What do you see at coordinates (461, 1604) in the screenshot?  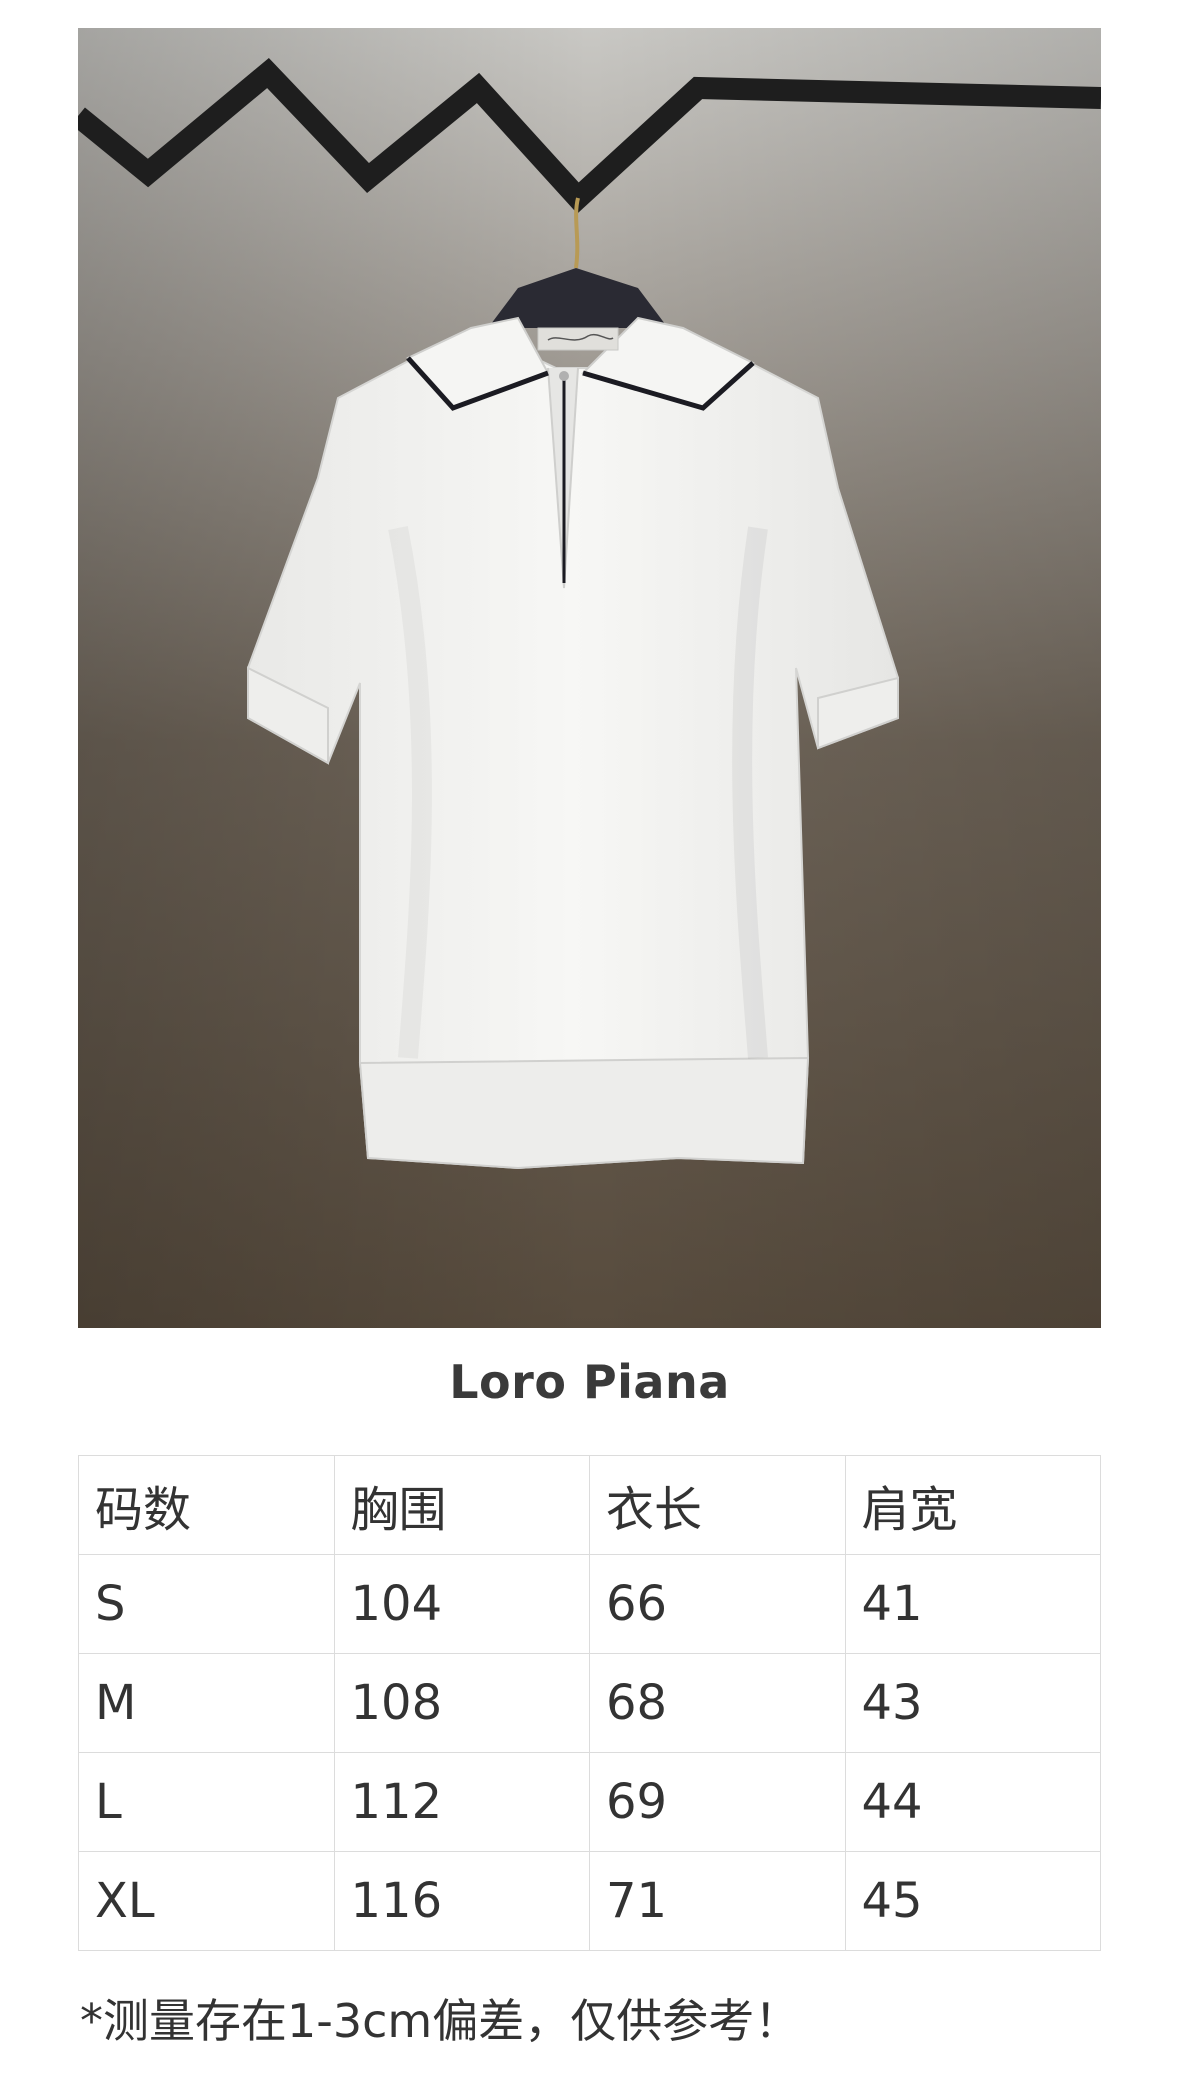 I see `cell-chest: 104` at bounding box center [461, 1604].